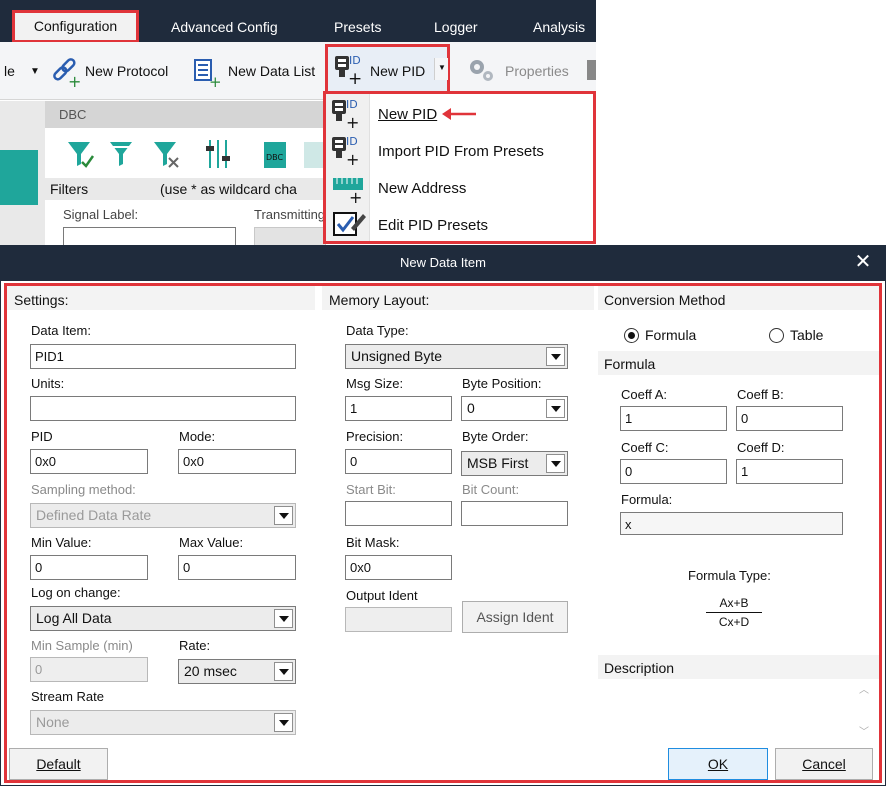 Image resolution: width=886 pixels, height=786 pixels. What do you see at coordinates (729, 575) in the screenshot?
I see `formula-type-label: Formula Type:` at bounding box center [729, 575].